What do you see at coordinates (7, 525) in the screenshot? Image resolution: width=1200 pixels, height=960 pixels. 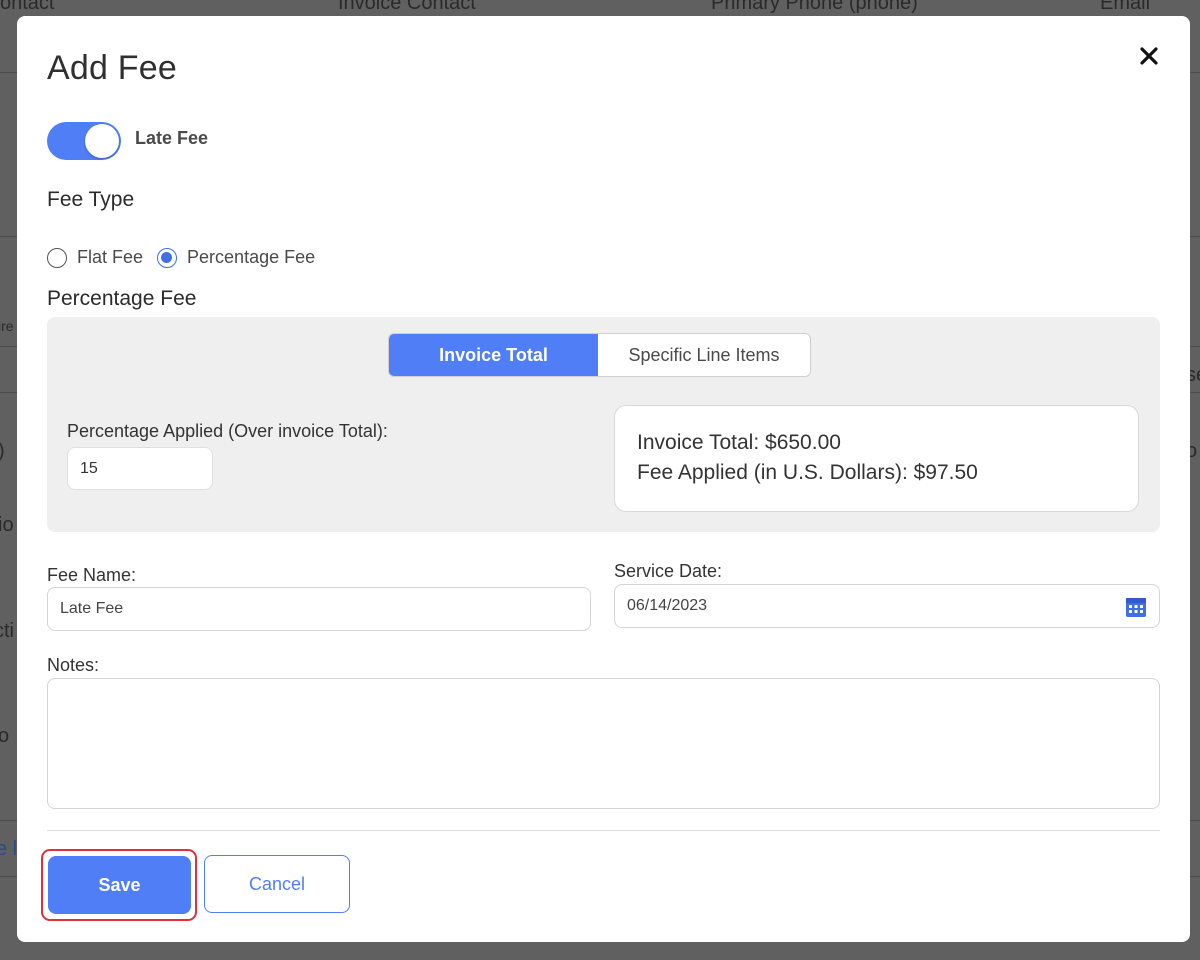 I see `bg-text-fragment: io` at bounding box center [7, 525].